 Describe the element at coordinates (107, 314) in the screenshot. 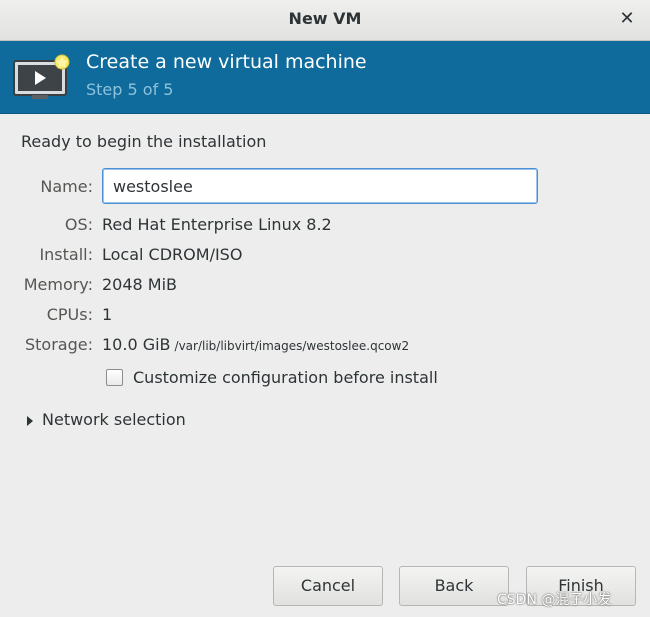

I see `cpus-value: 1` at that location.